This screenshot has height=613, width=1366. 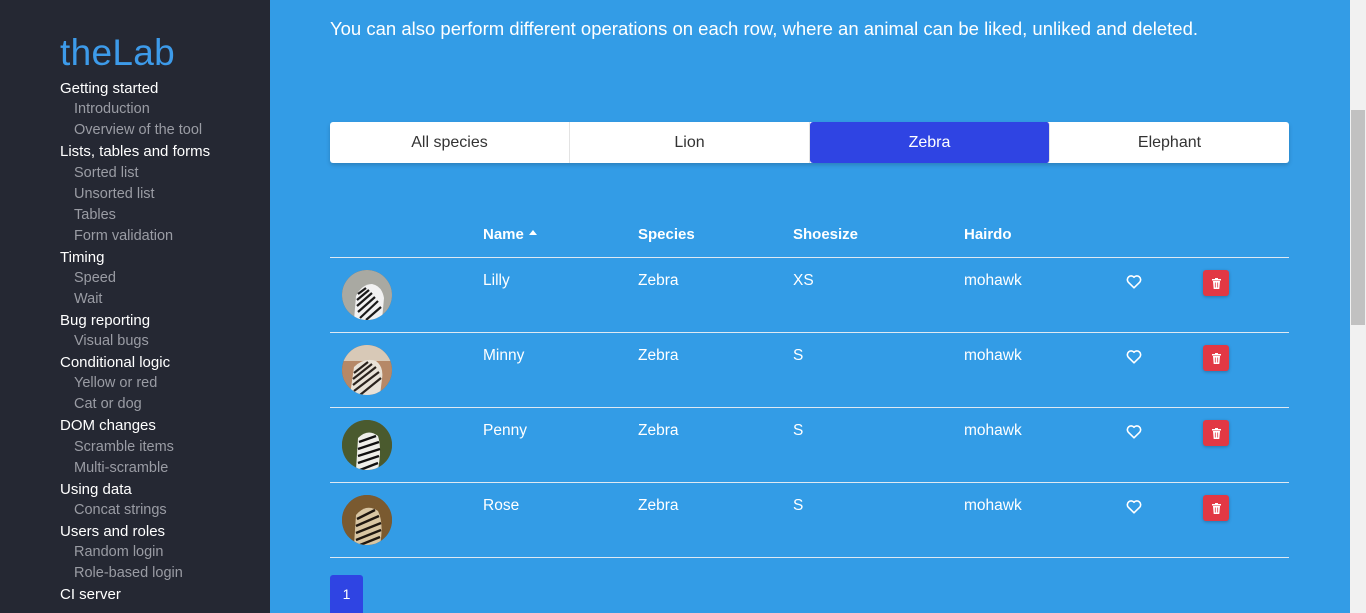 What do you see at coordinates (135, 236) in the screenshot?
I see `sidebar-item-form-validation: Form validation` at bounding box center [135, 236].